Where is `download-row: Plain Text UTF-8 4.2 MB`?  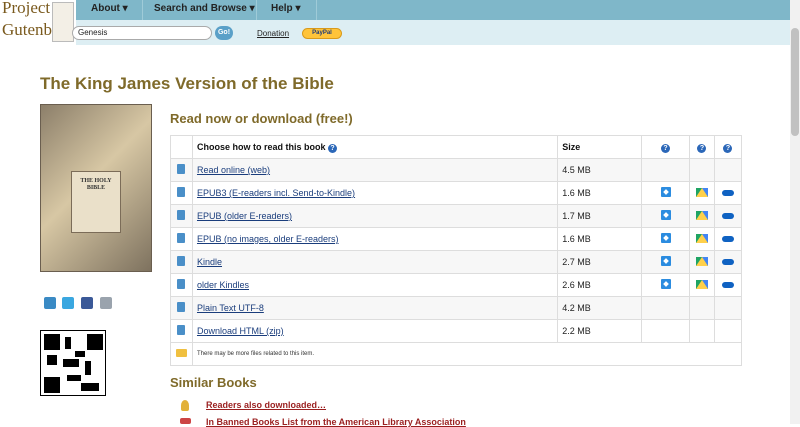
download-row: Plain Text UTF-8 4.2 MB is located at coordinates (456, 308).